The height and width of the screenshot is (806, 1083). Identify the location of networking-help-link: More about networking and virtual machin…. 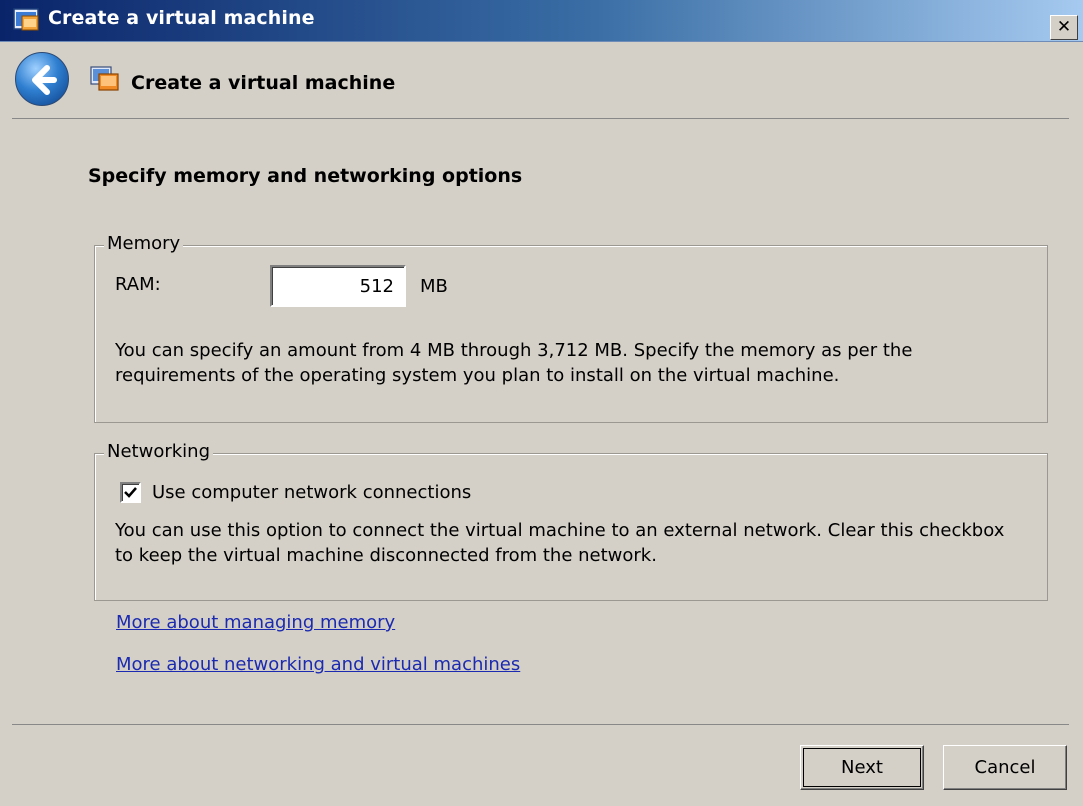
(318, 664).